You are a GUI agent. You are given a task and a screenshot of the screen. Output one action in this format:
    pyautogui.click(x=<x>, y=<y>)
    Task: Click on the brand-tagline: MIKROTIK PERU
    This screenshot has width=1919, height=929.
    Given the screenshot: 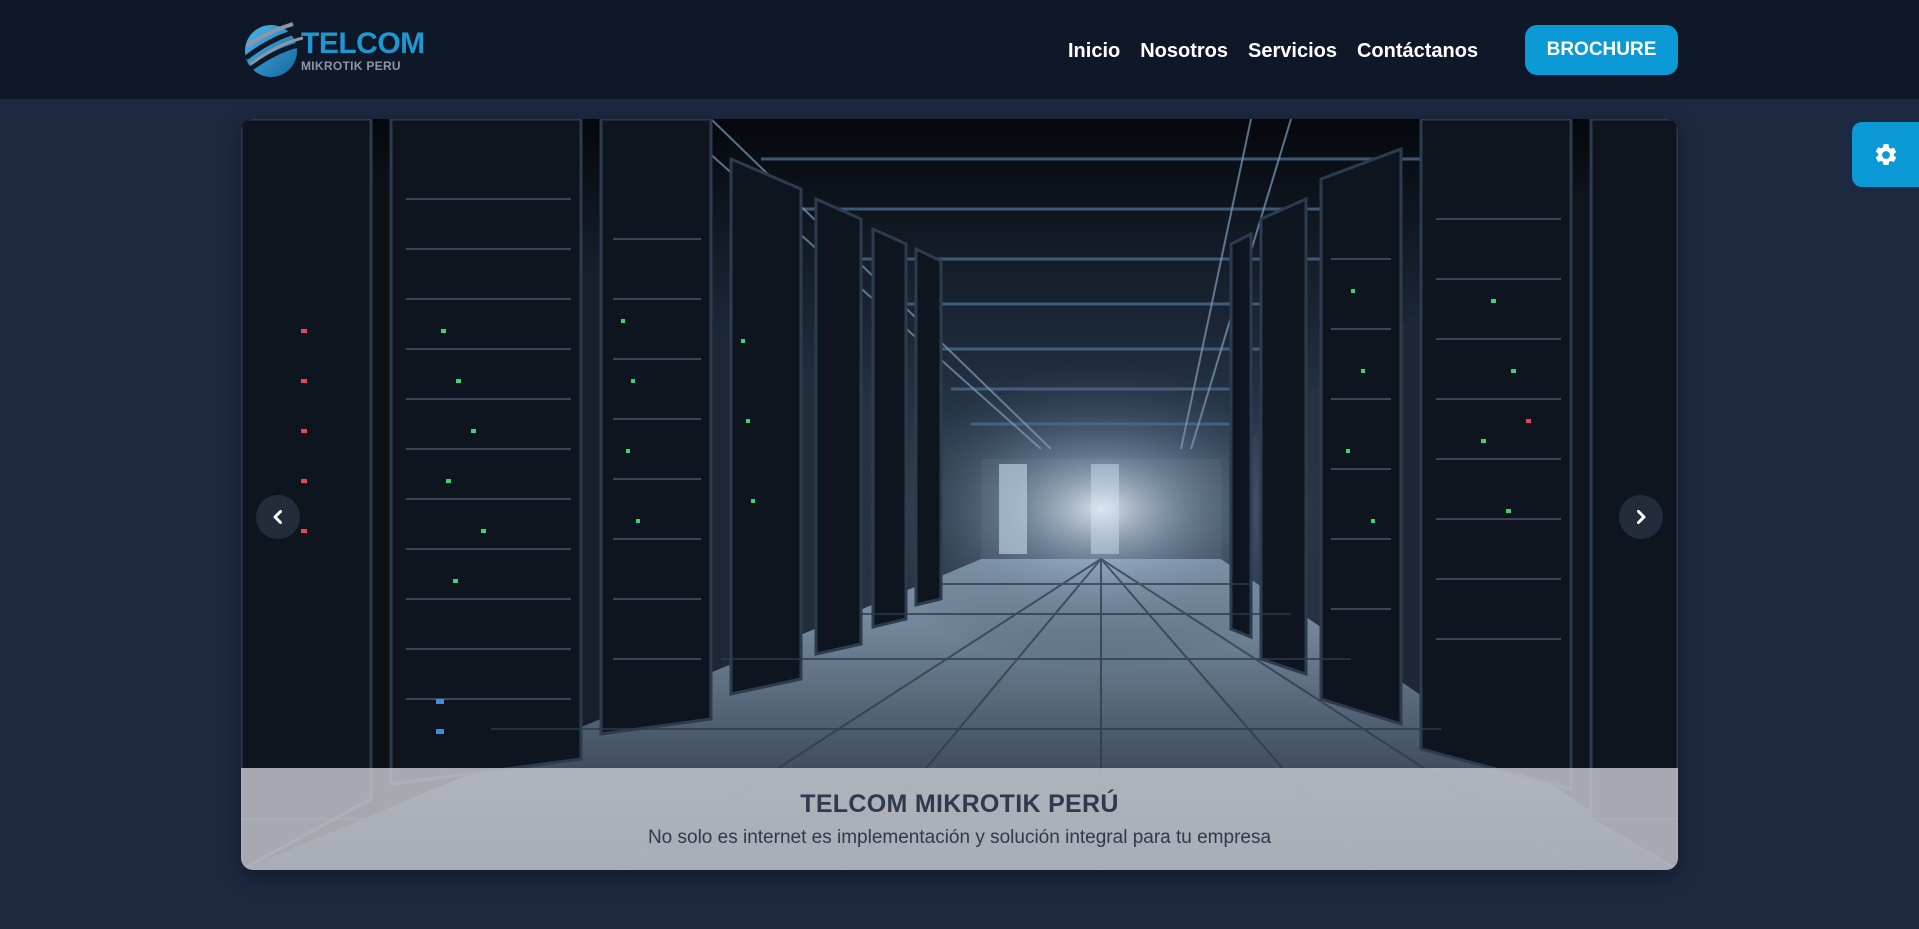 What is the action you would take?
    pyautogui.click(x=351, y=65)
    